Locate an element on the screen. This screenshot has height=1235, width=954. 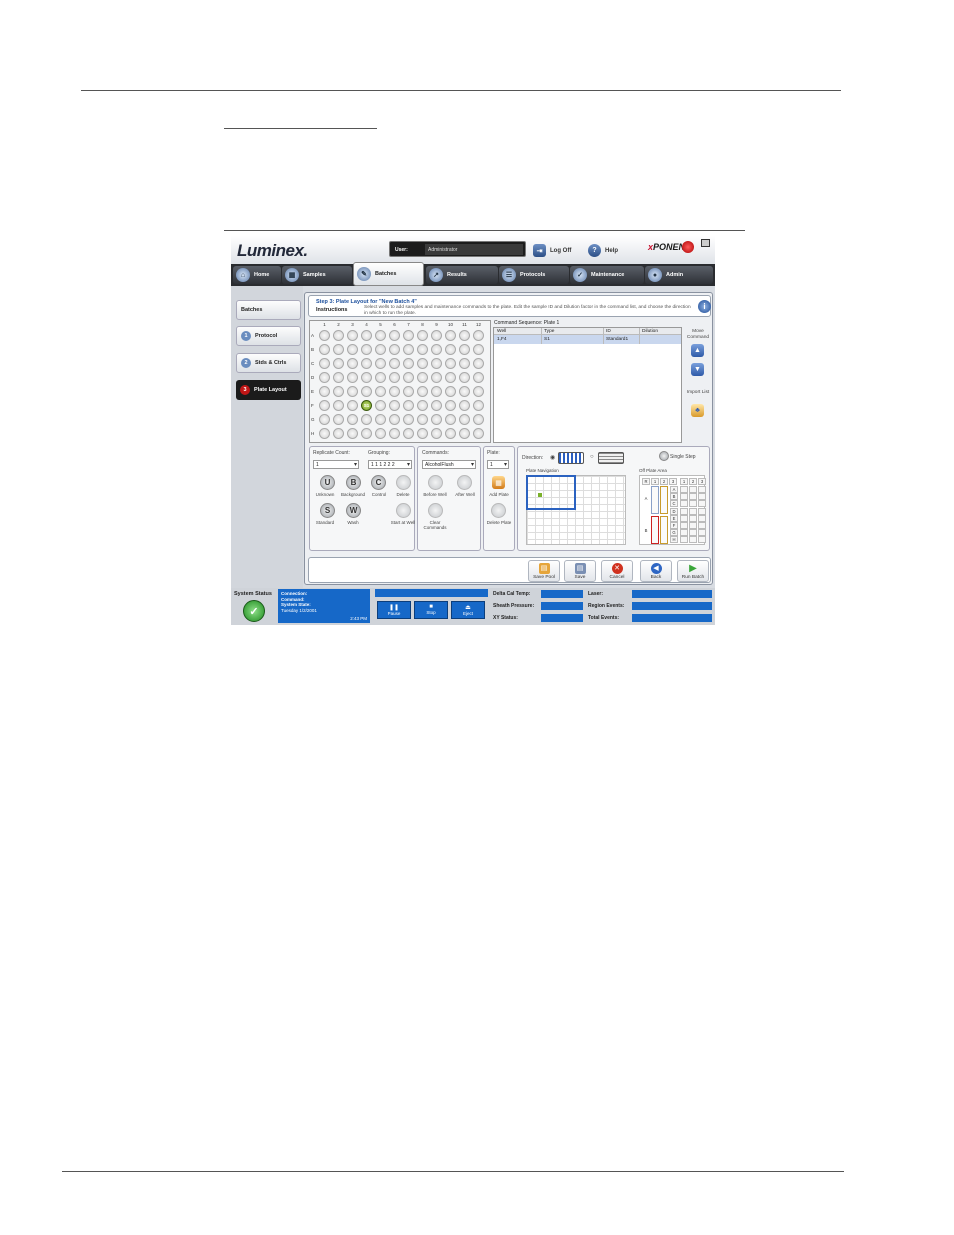
log-off-button: ⇥ Log Off is located at coordinates (552, 250).